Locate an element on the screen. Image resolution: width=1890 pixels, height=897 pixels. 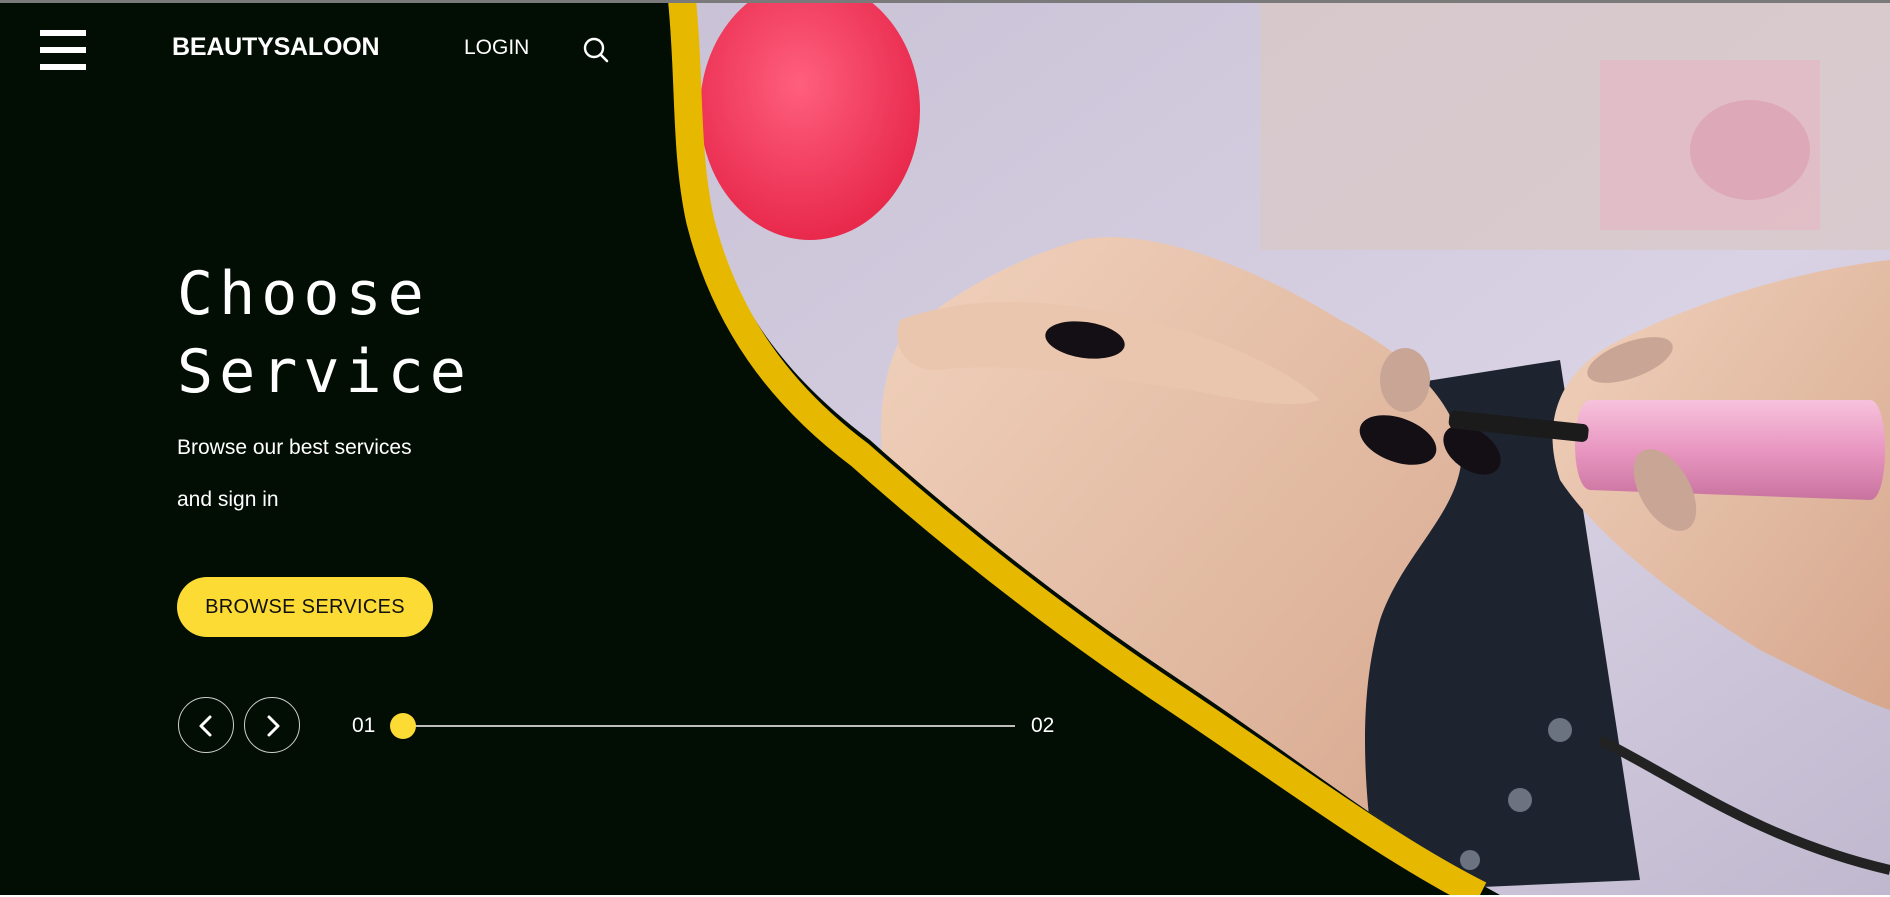
slide-total-number: 02 is located at coordinates (1043, 725).